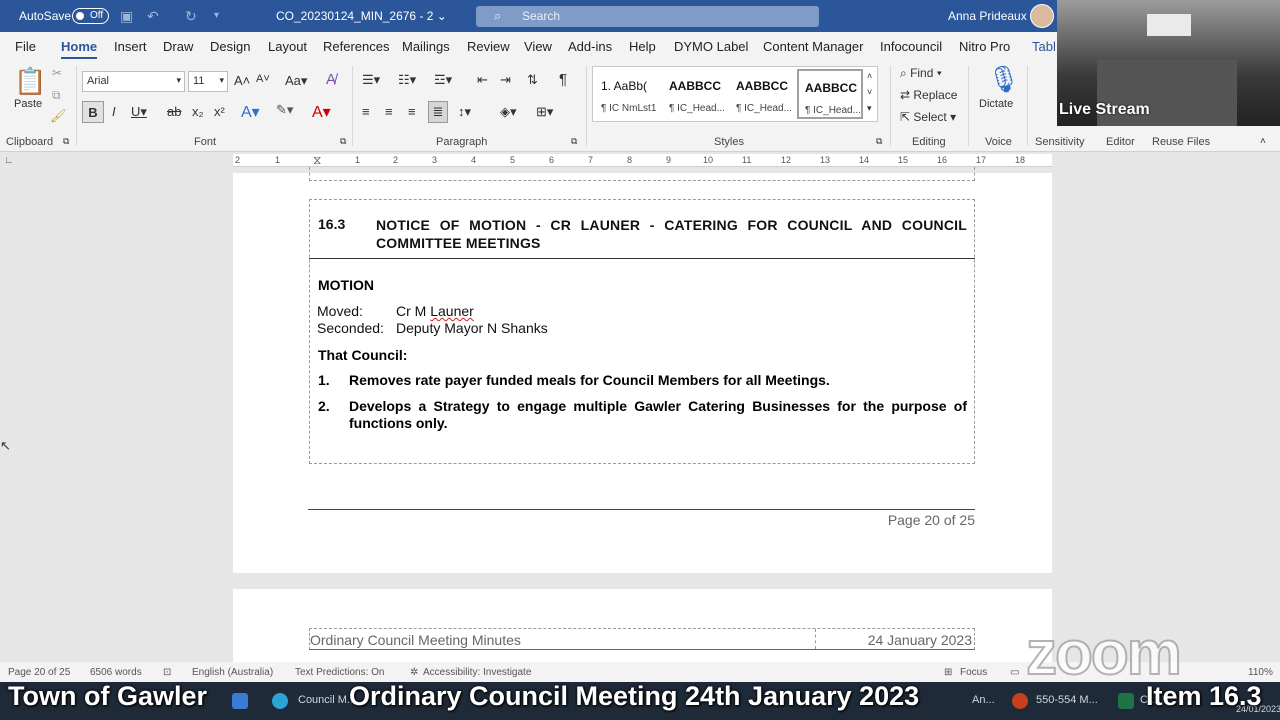 The height and width of the screenshot is (720, 1280). What do you see at coordinates (280, 701) in the screenshot?
I see `edge-icon` at bounding box center [280, 701].